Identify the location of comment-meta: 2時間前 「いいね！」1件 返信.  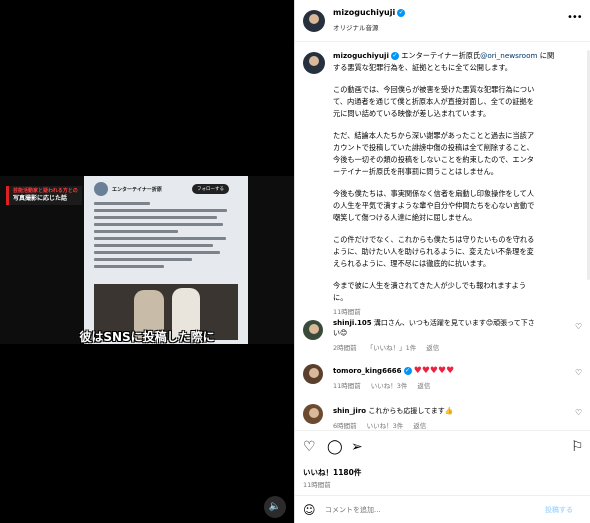
(391, 347).